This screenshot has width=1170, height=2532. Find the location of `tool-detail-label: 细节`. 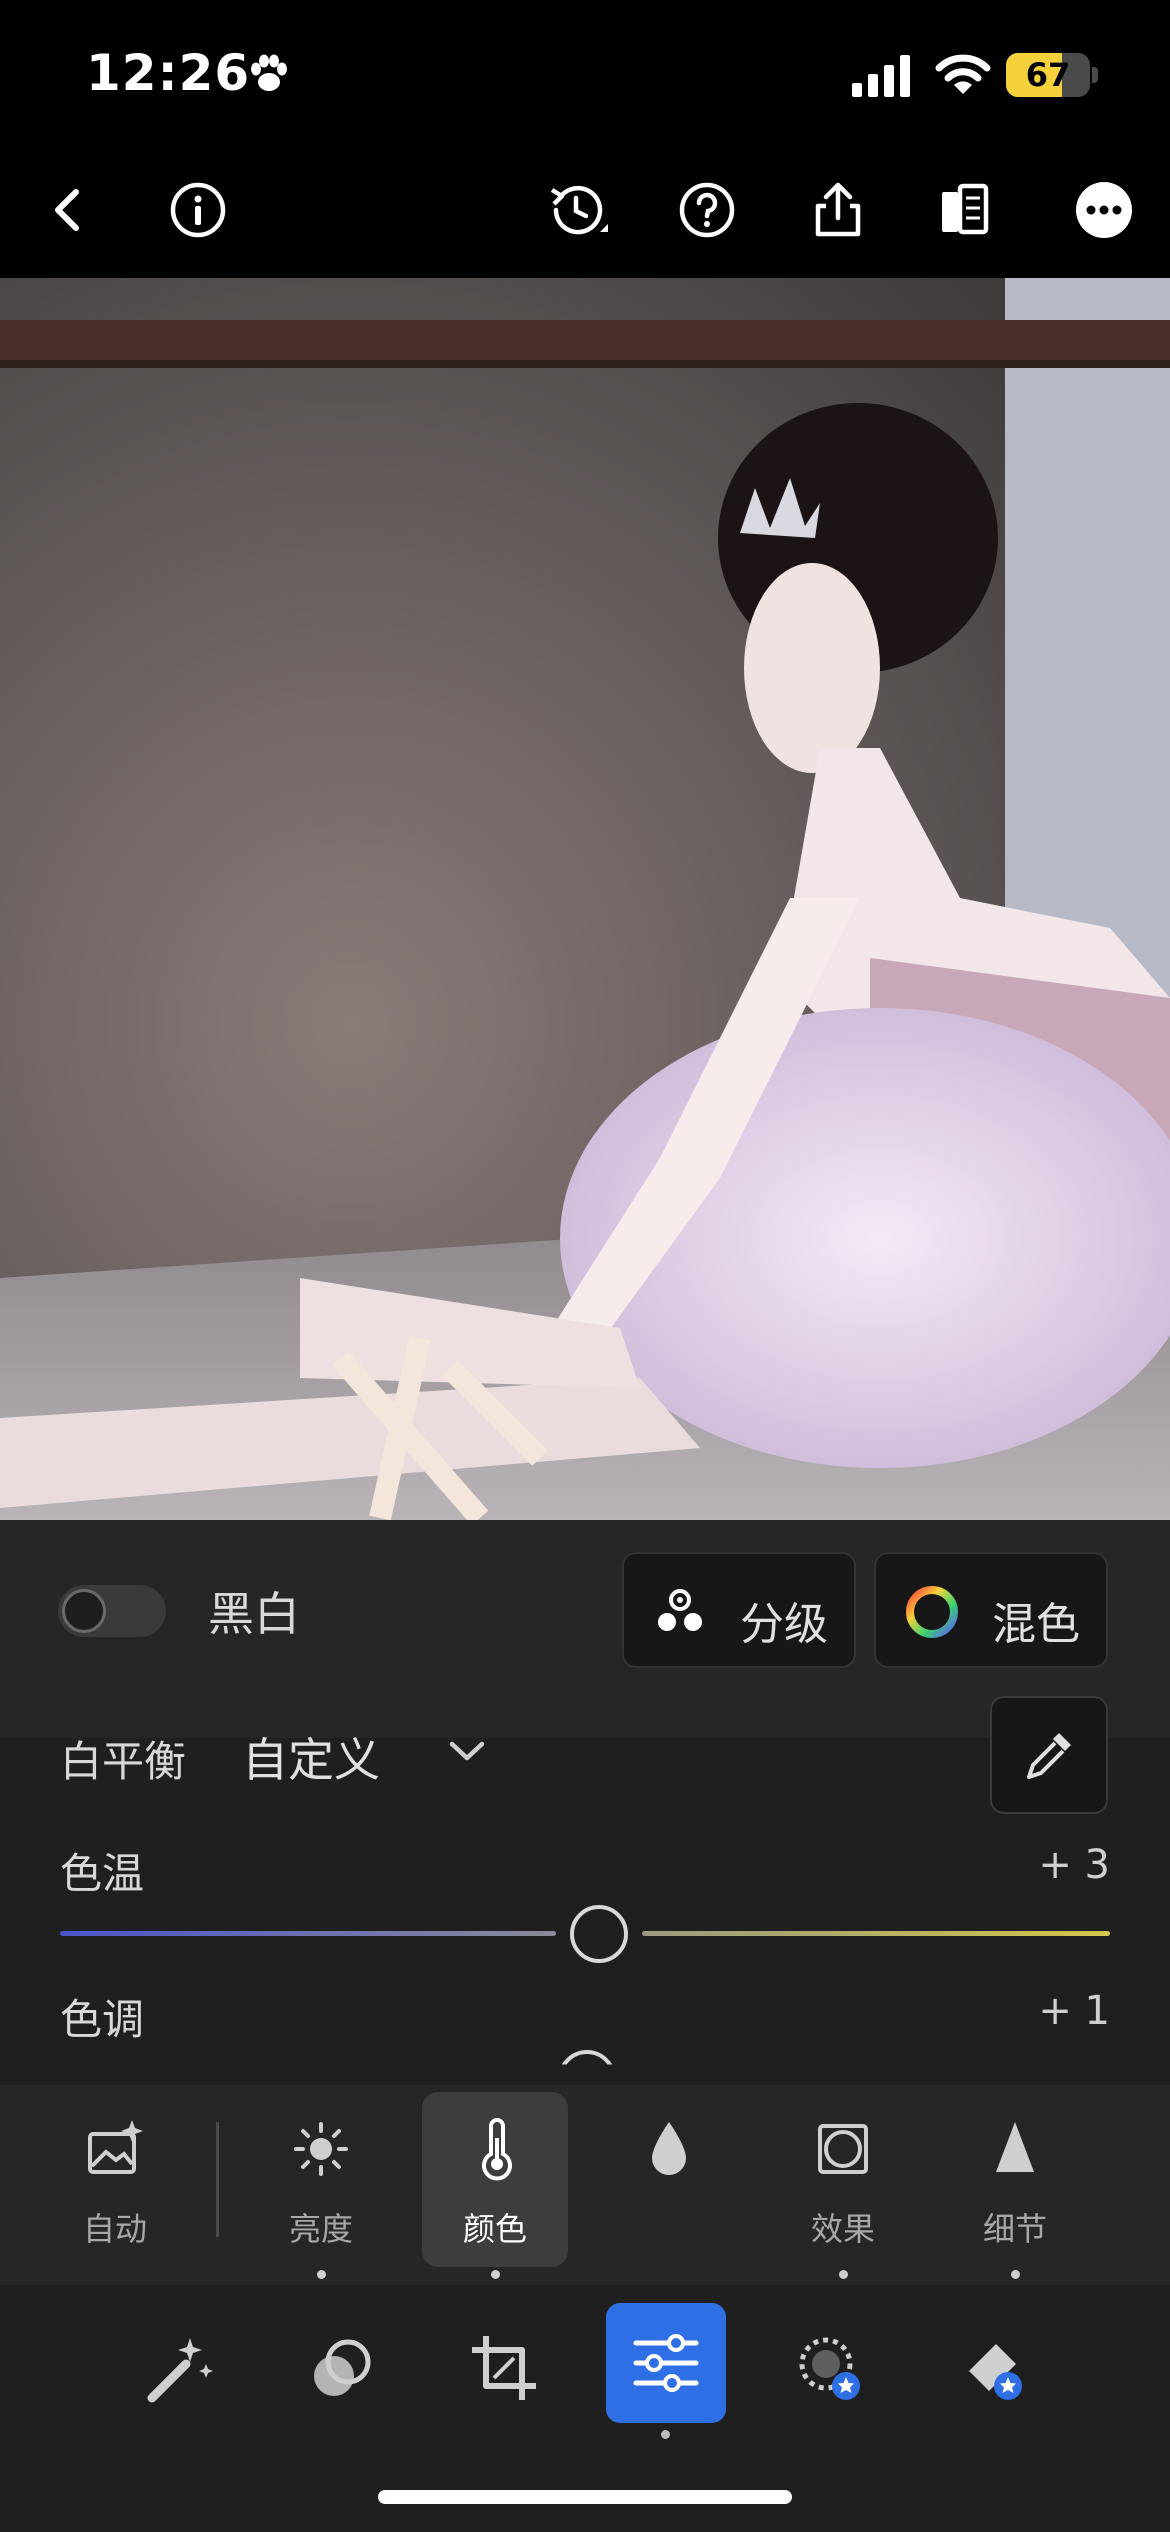

tool-detail-label: 细节 is located at coordinates (1014, 2229).